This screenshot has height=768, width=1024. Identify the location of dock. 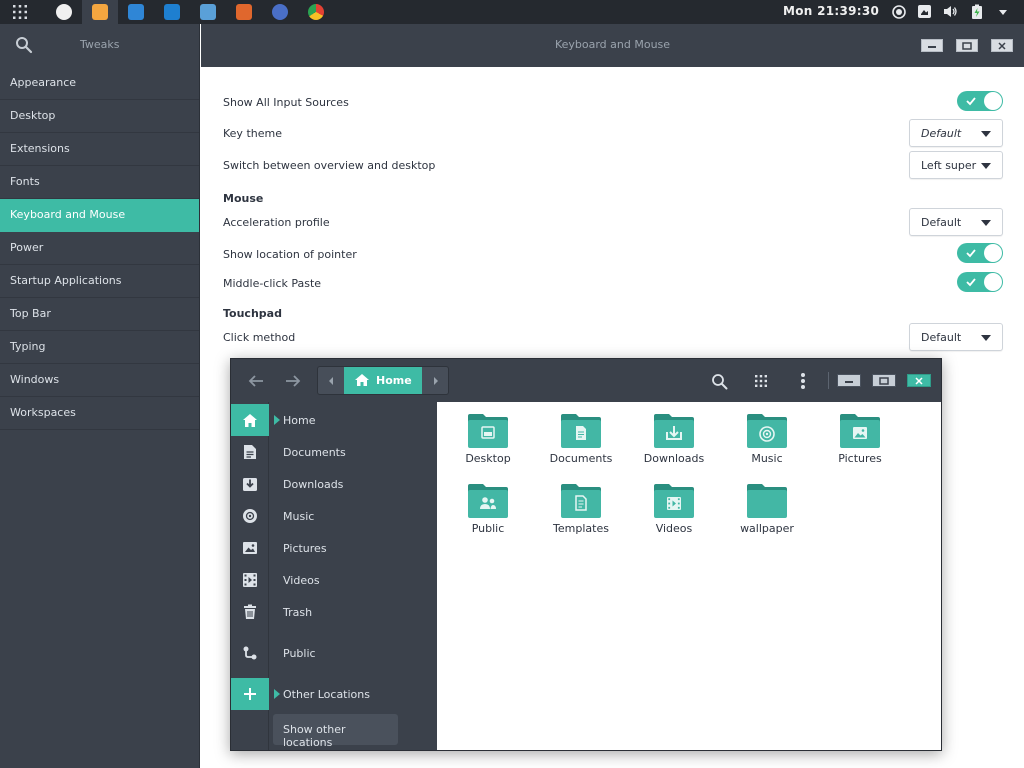
(190, 12).